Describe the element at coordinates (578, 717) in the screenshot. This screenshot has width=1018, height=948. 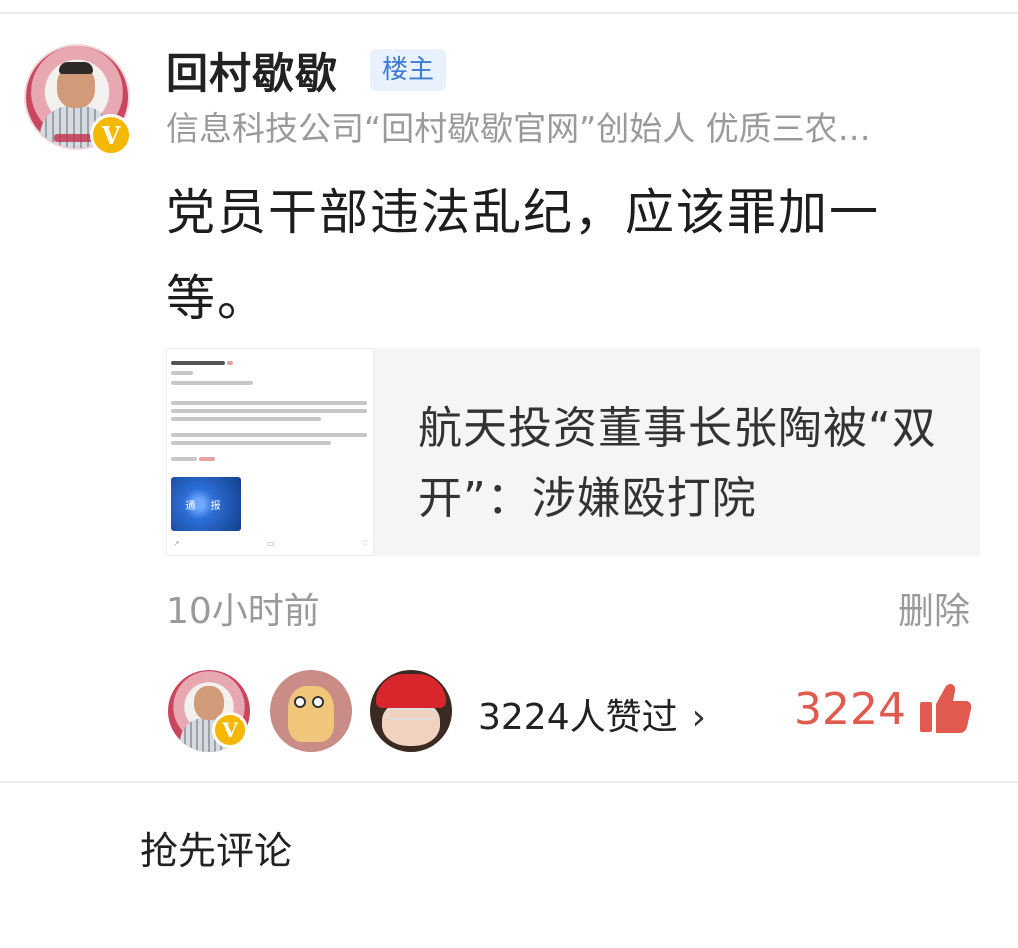
I see `likers-summary: 3224人赞过` at that location.